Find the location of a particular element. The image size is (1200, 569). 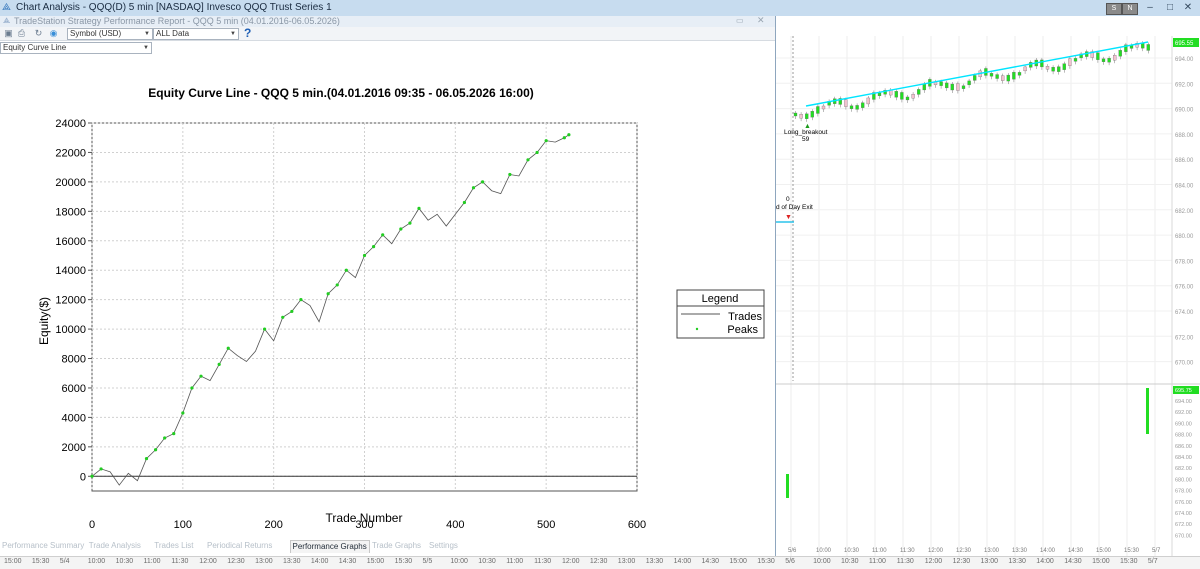

refresh-icon: ↻ is located at coordinates (38, 33).